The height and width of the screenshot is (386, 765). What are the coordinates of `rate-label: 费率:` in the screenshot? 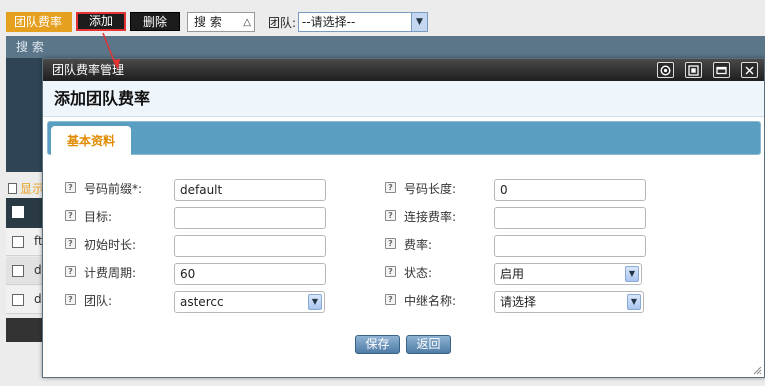 It's located at (418, 245).